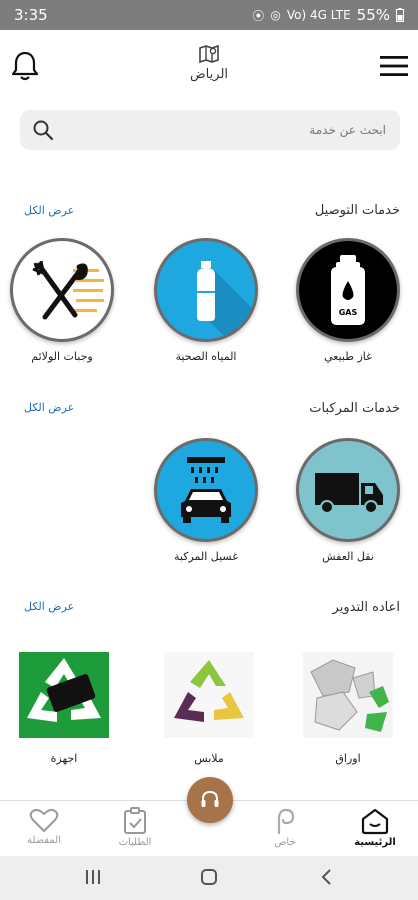  What do you see at coordinates (43, 130) in the screenshot?
I see `search-icon` at bounding box center [43, 130].